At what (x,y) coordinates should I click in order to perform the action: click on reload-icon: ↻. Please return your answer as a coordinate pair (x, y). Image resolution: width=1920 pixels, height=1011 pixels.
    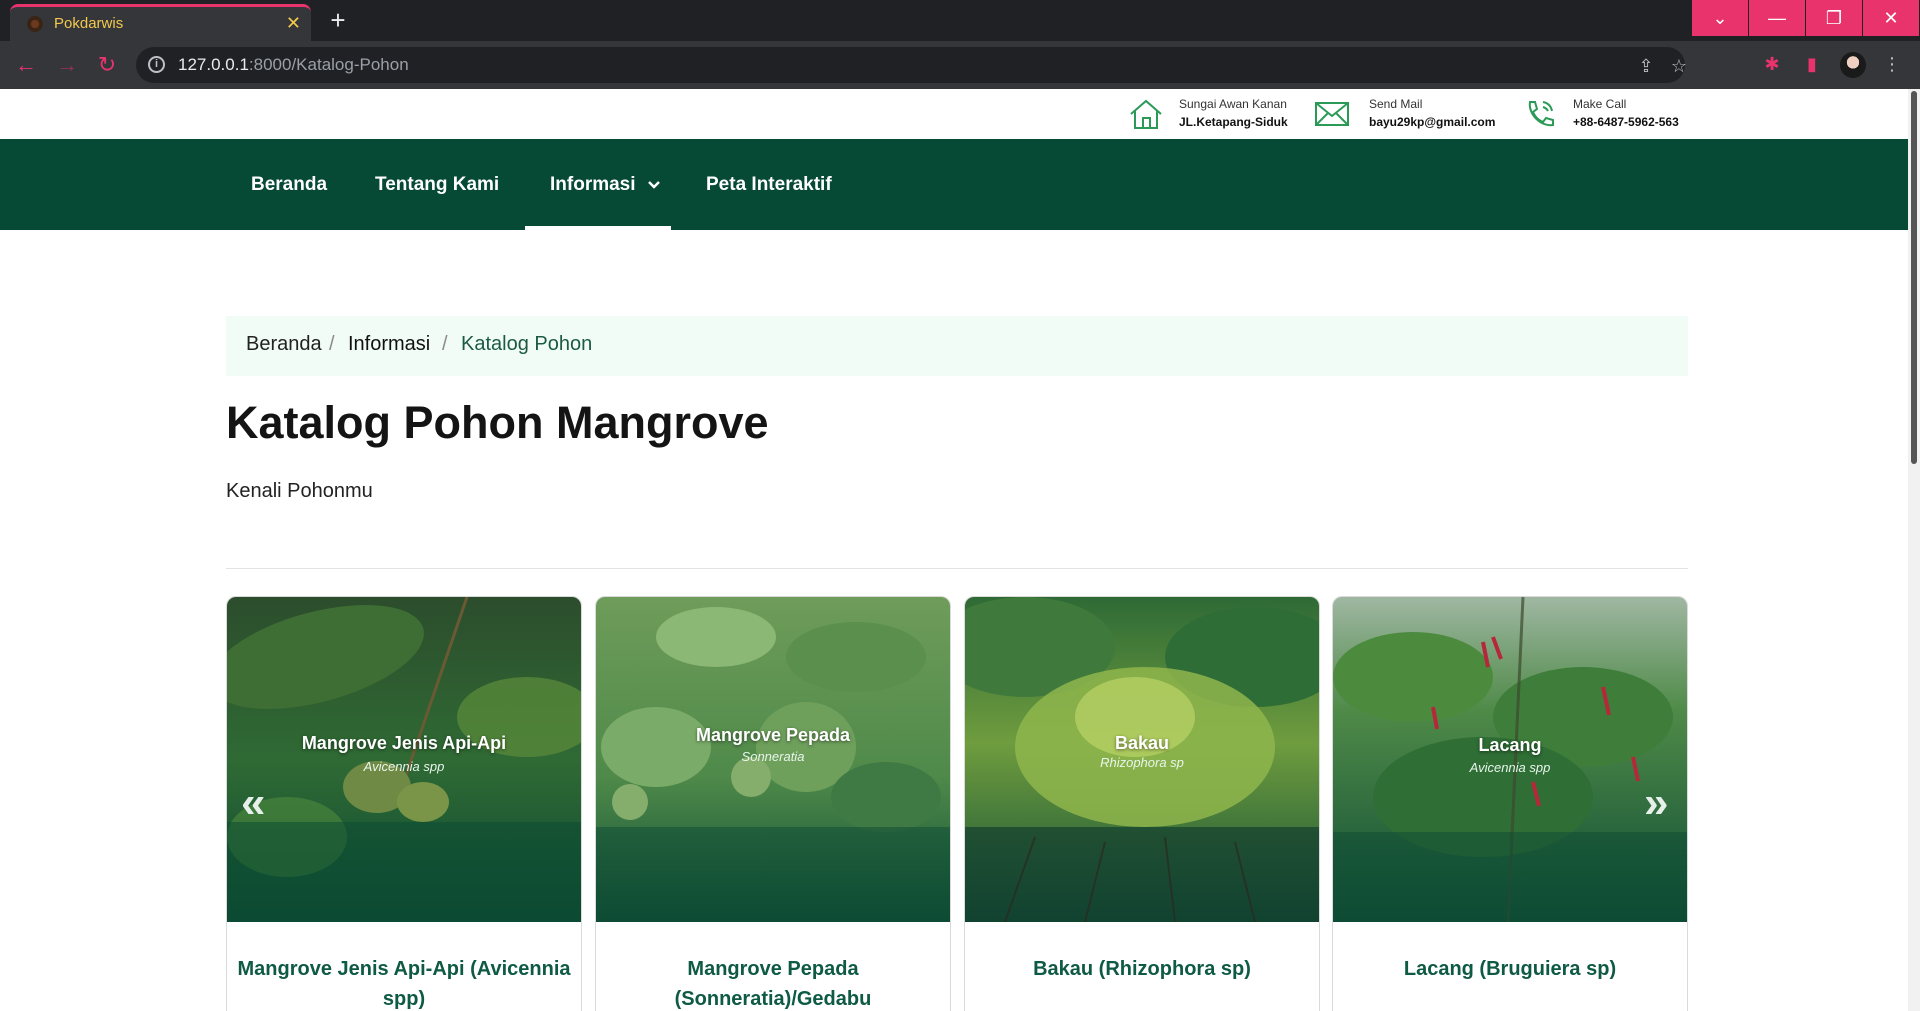
    Looking at the image, I should click on (107, 65).